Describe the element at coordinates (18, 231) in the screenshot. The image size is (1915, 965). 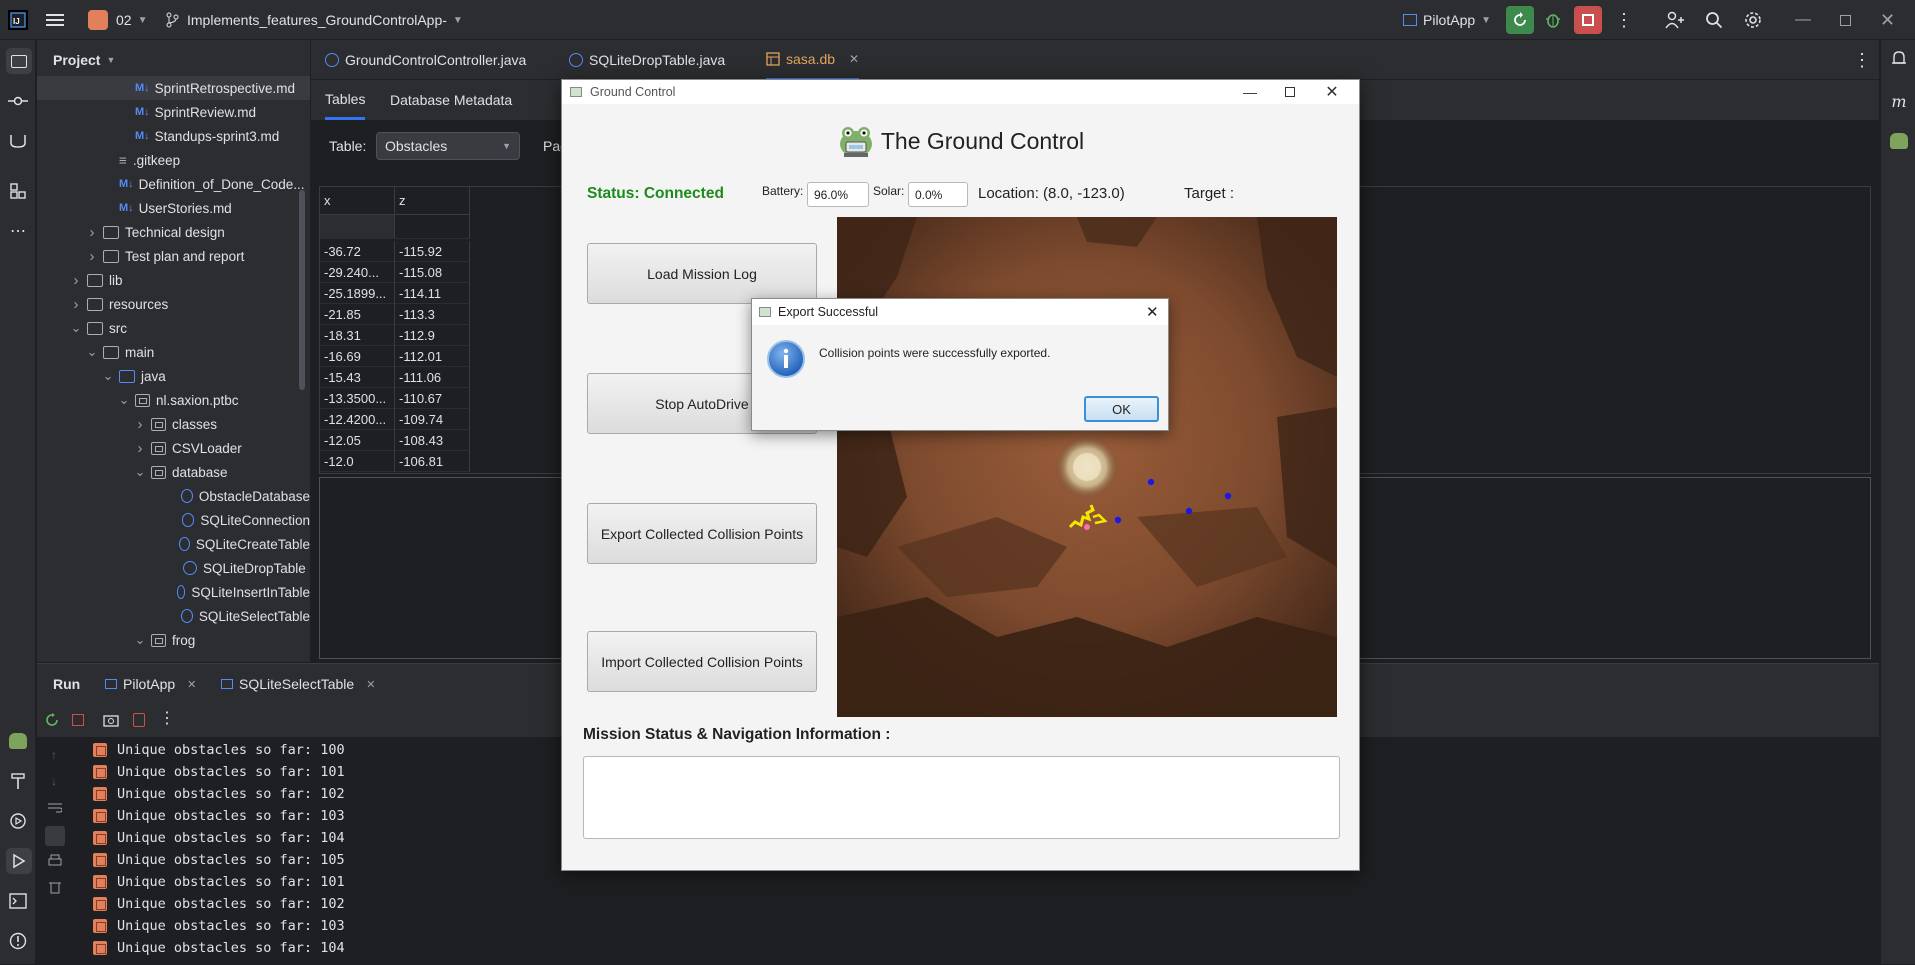
I see `more-tools-icon: ⋯` at that location.